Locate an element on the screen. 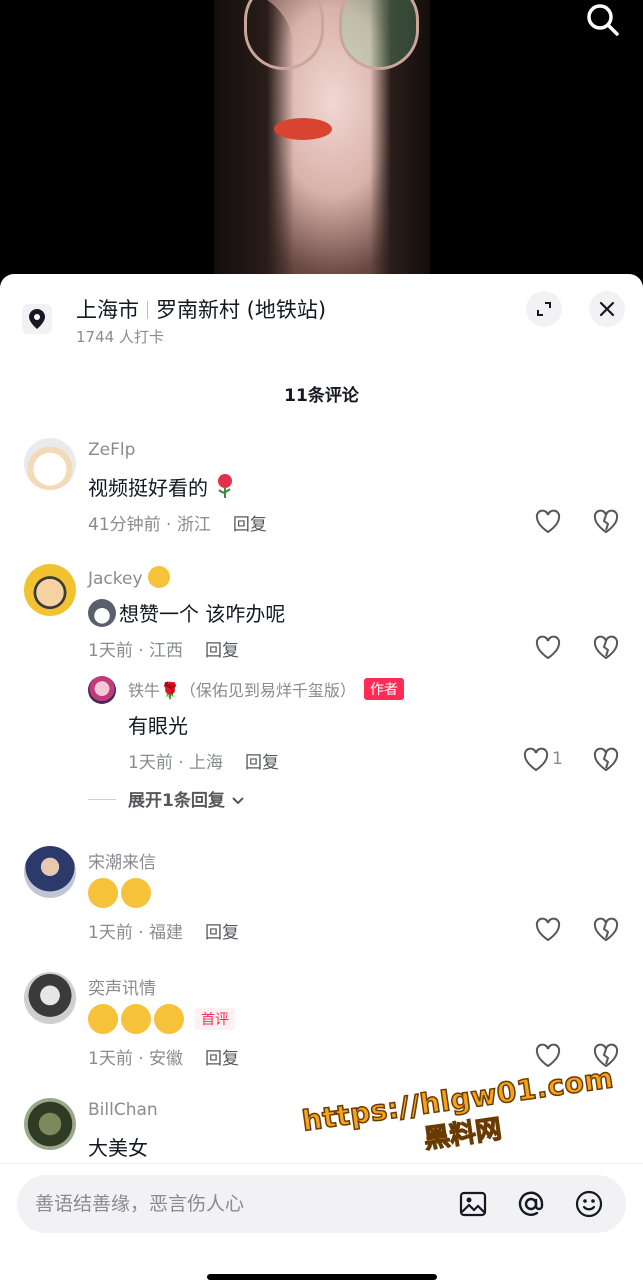  comment-text is located at coordinates (121, 893).